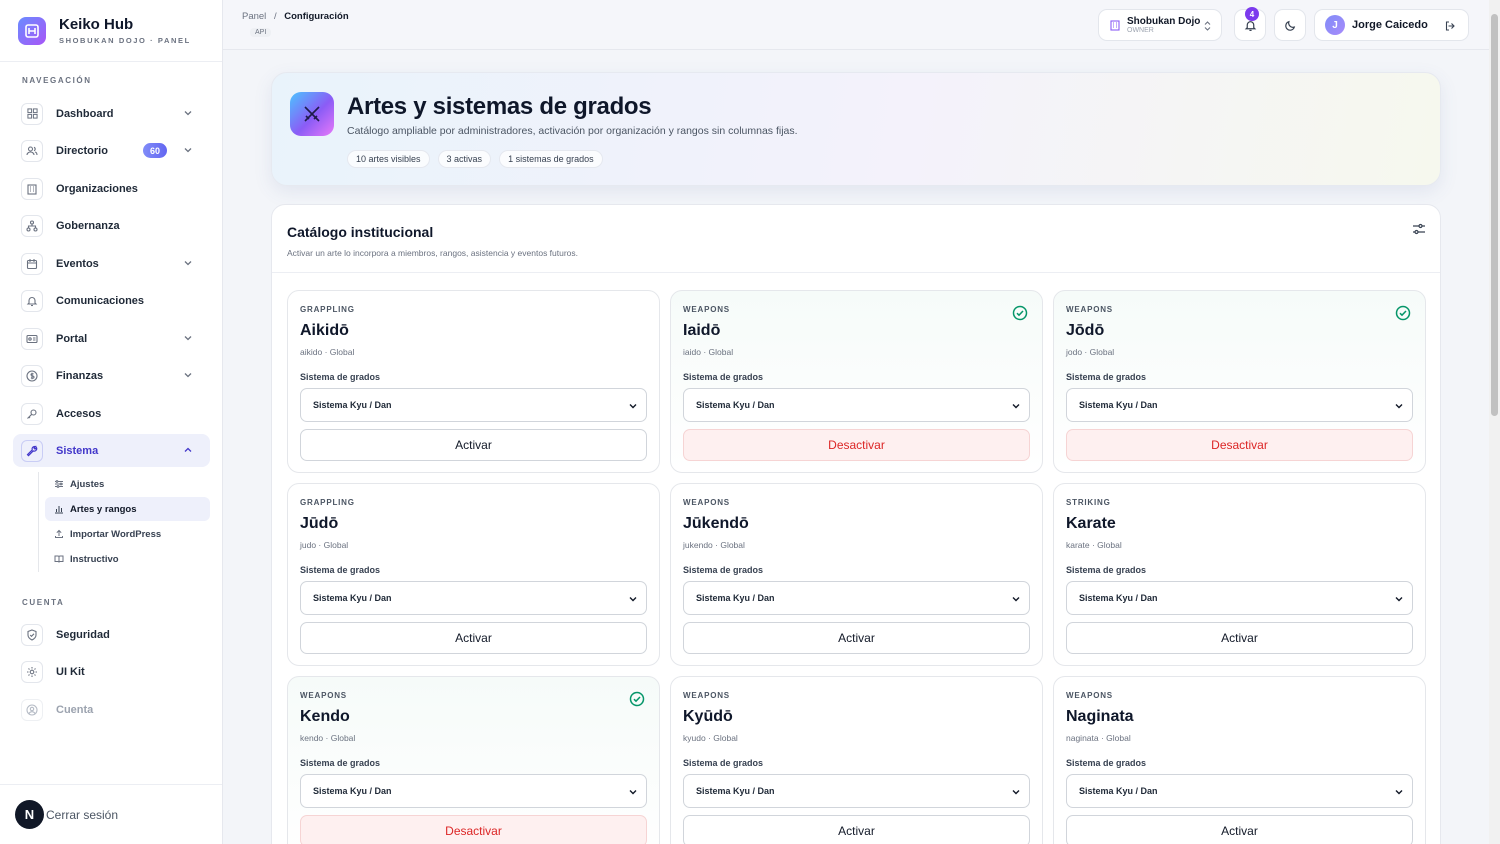 The width and height of the screenshot is (1500, 844). What do you see at coordinates (59, 510) in the screenshot?
I see `bar-chart-icon` at bounding box center [59, 510].